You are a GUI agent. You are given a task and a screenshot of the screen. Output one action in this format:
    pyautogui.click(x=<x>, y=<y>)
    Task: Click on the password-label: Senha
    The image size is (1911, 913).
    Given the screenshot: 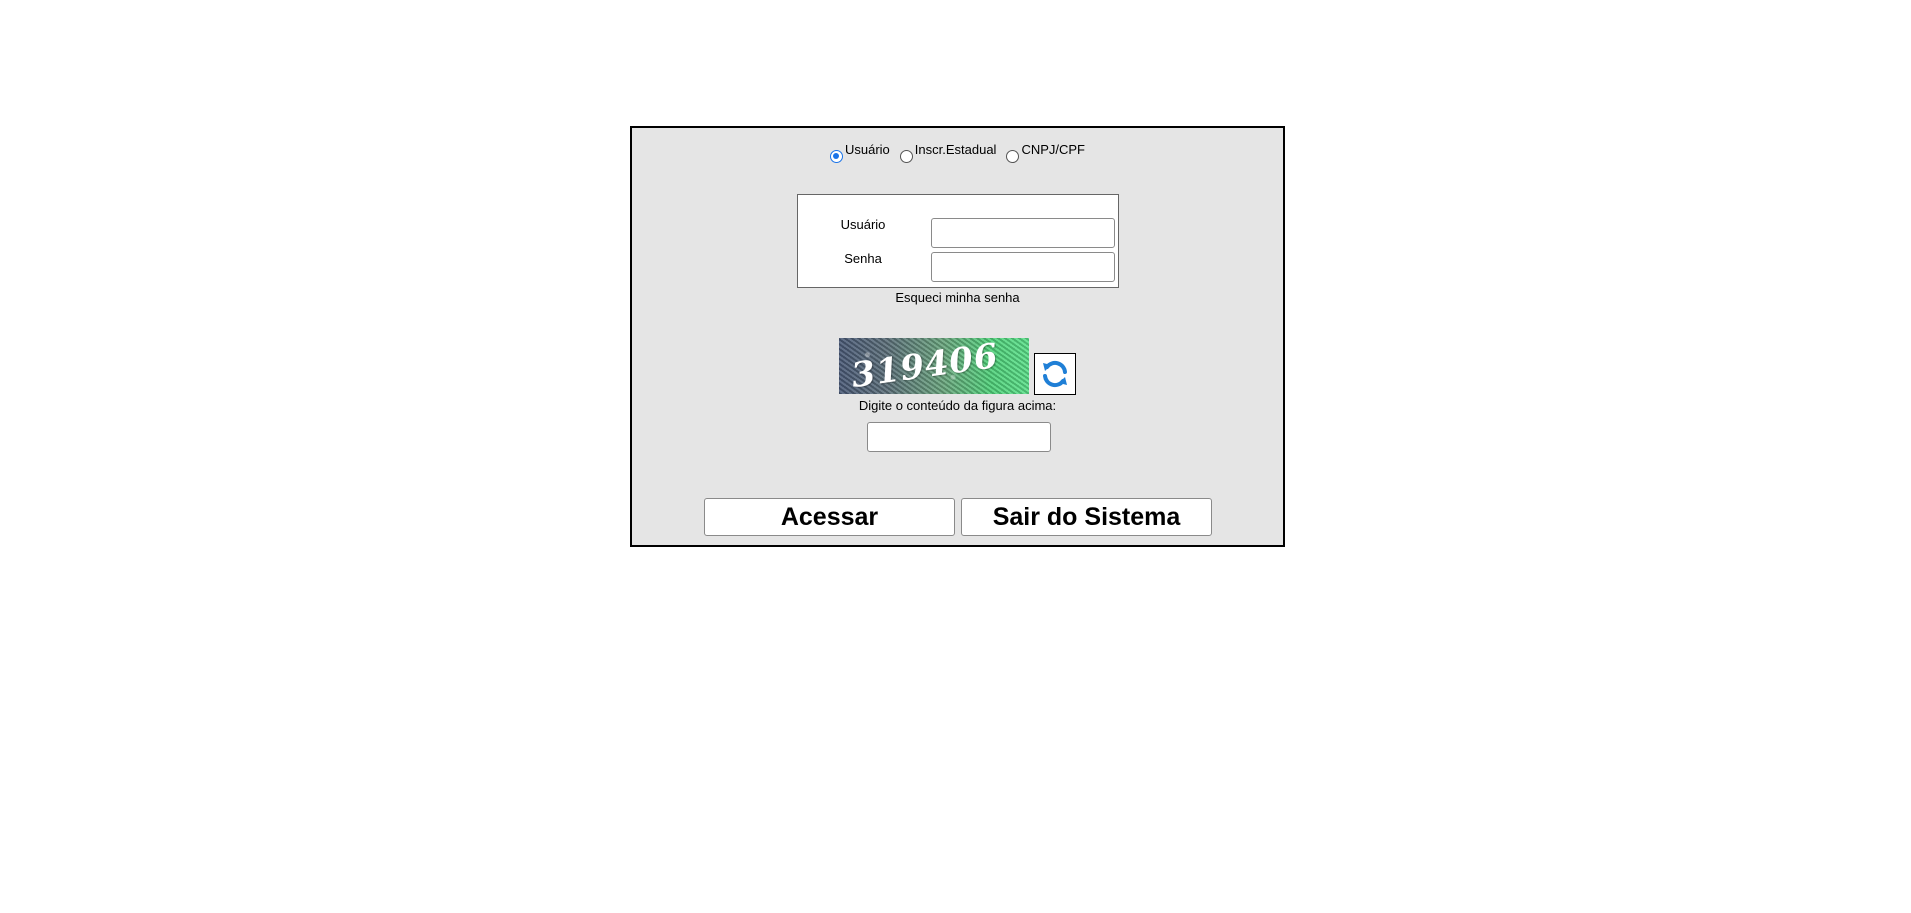 What is the action you would take?
    pyautogui.click(x=863, y=258)
    